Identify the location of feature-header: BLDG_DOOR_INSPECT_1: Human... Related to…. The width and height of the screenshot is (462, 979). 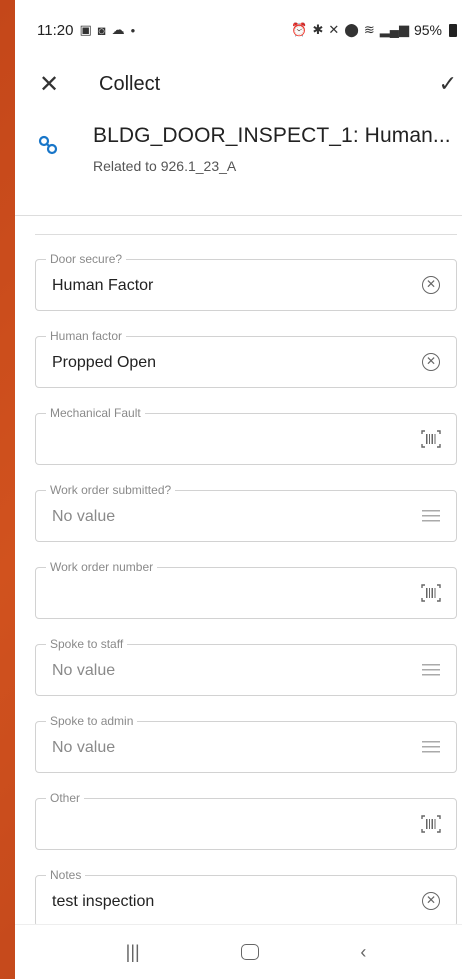
(238, 162).